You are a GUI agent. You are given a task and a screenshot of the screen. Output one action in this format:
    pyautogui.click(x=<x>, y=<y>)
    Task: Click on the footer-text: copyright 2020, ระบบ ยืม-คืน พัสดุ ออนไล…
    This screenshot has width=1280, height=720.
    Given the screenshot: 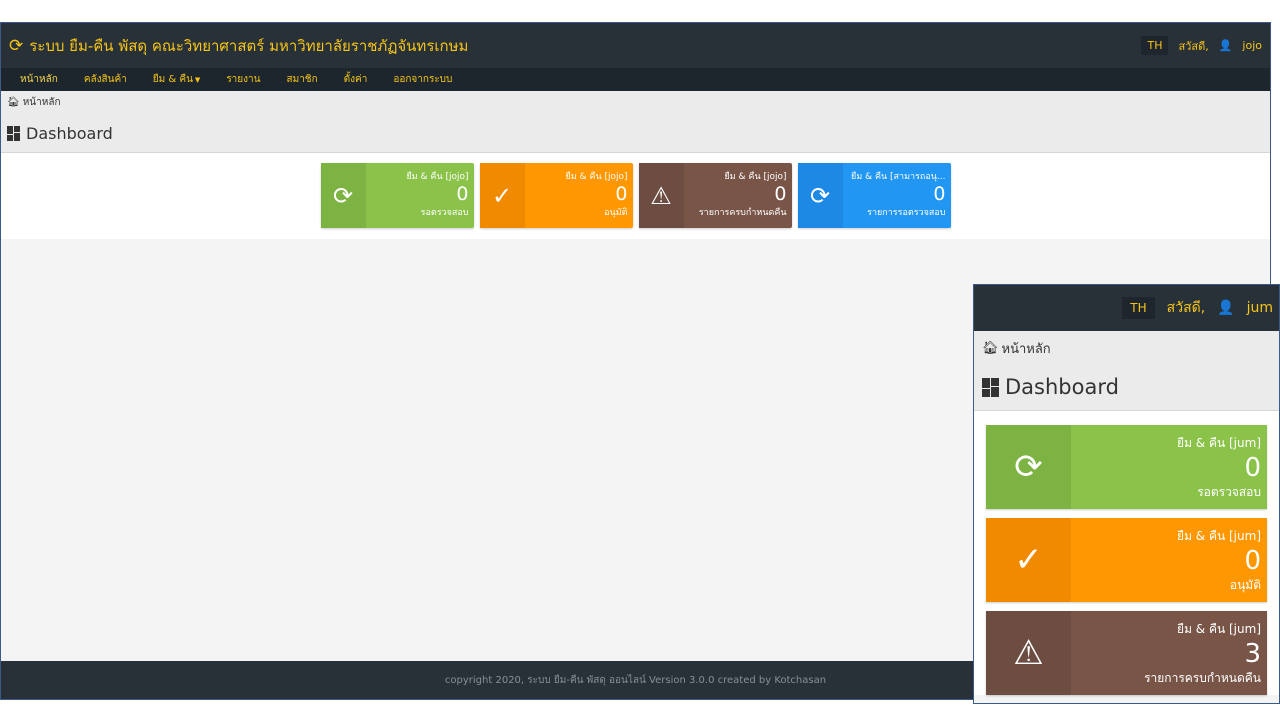 What is the action you would take?
    pyautogui.click(x=635, y=680)
    